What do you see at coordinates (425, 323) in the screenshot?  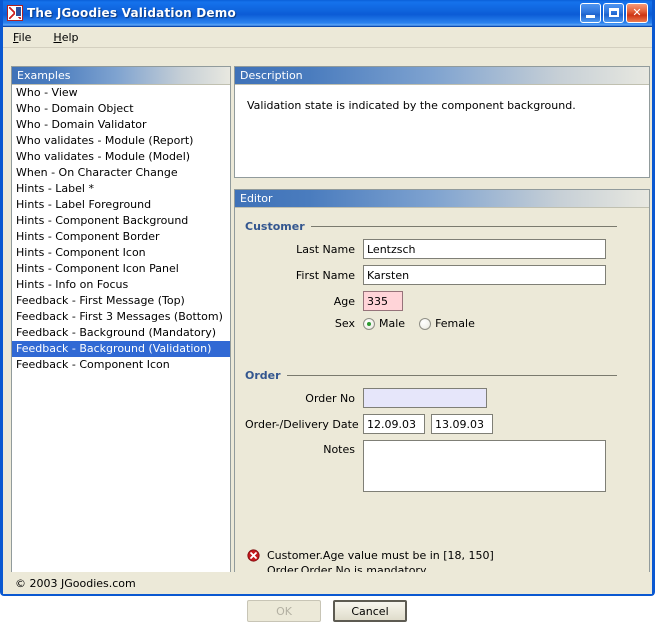 I see `radio-female-icon` at bounding box center [425, 323].